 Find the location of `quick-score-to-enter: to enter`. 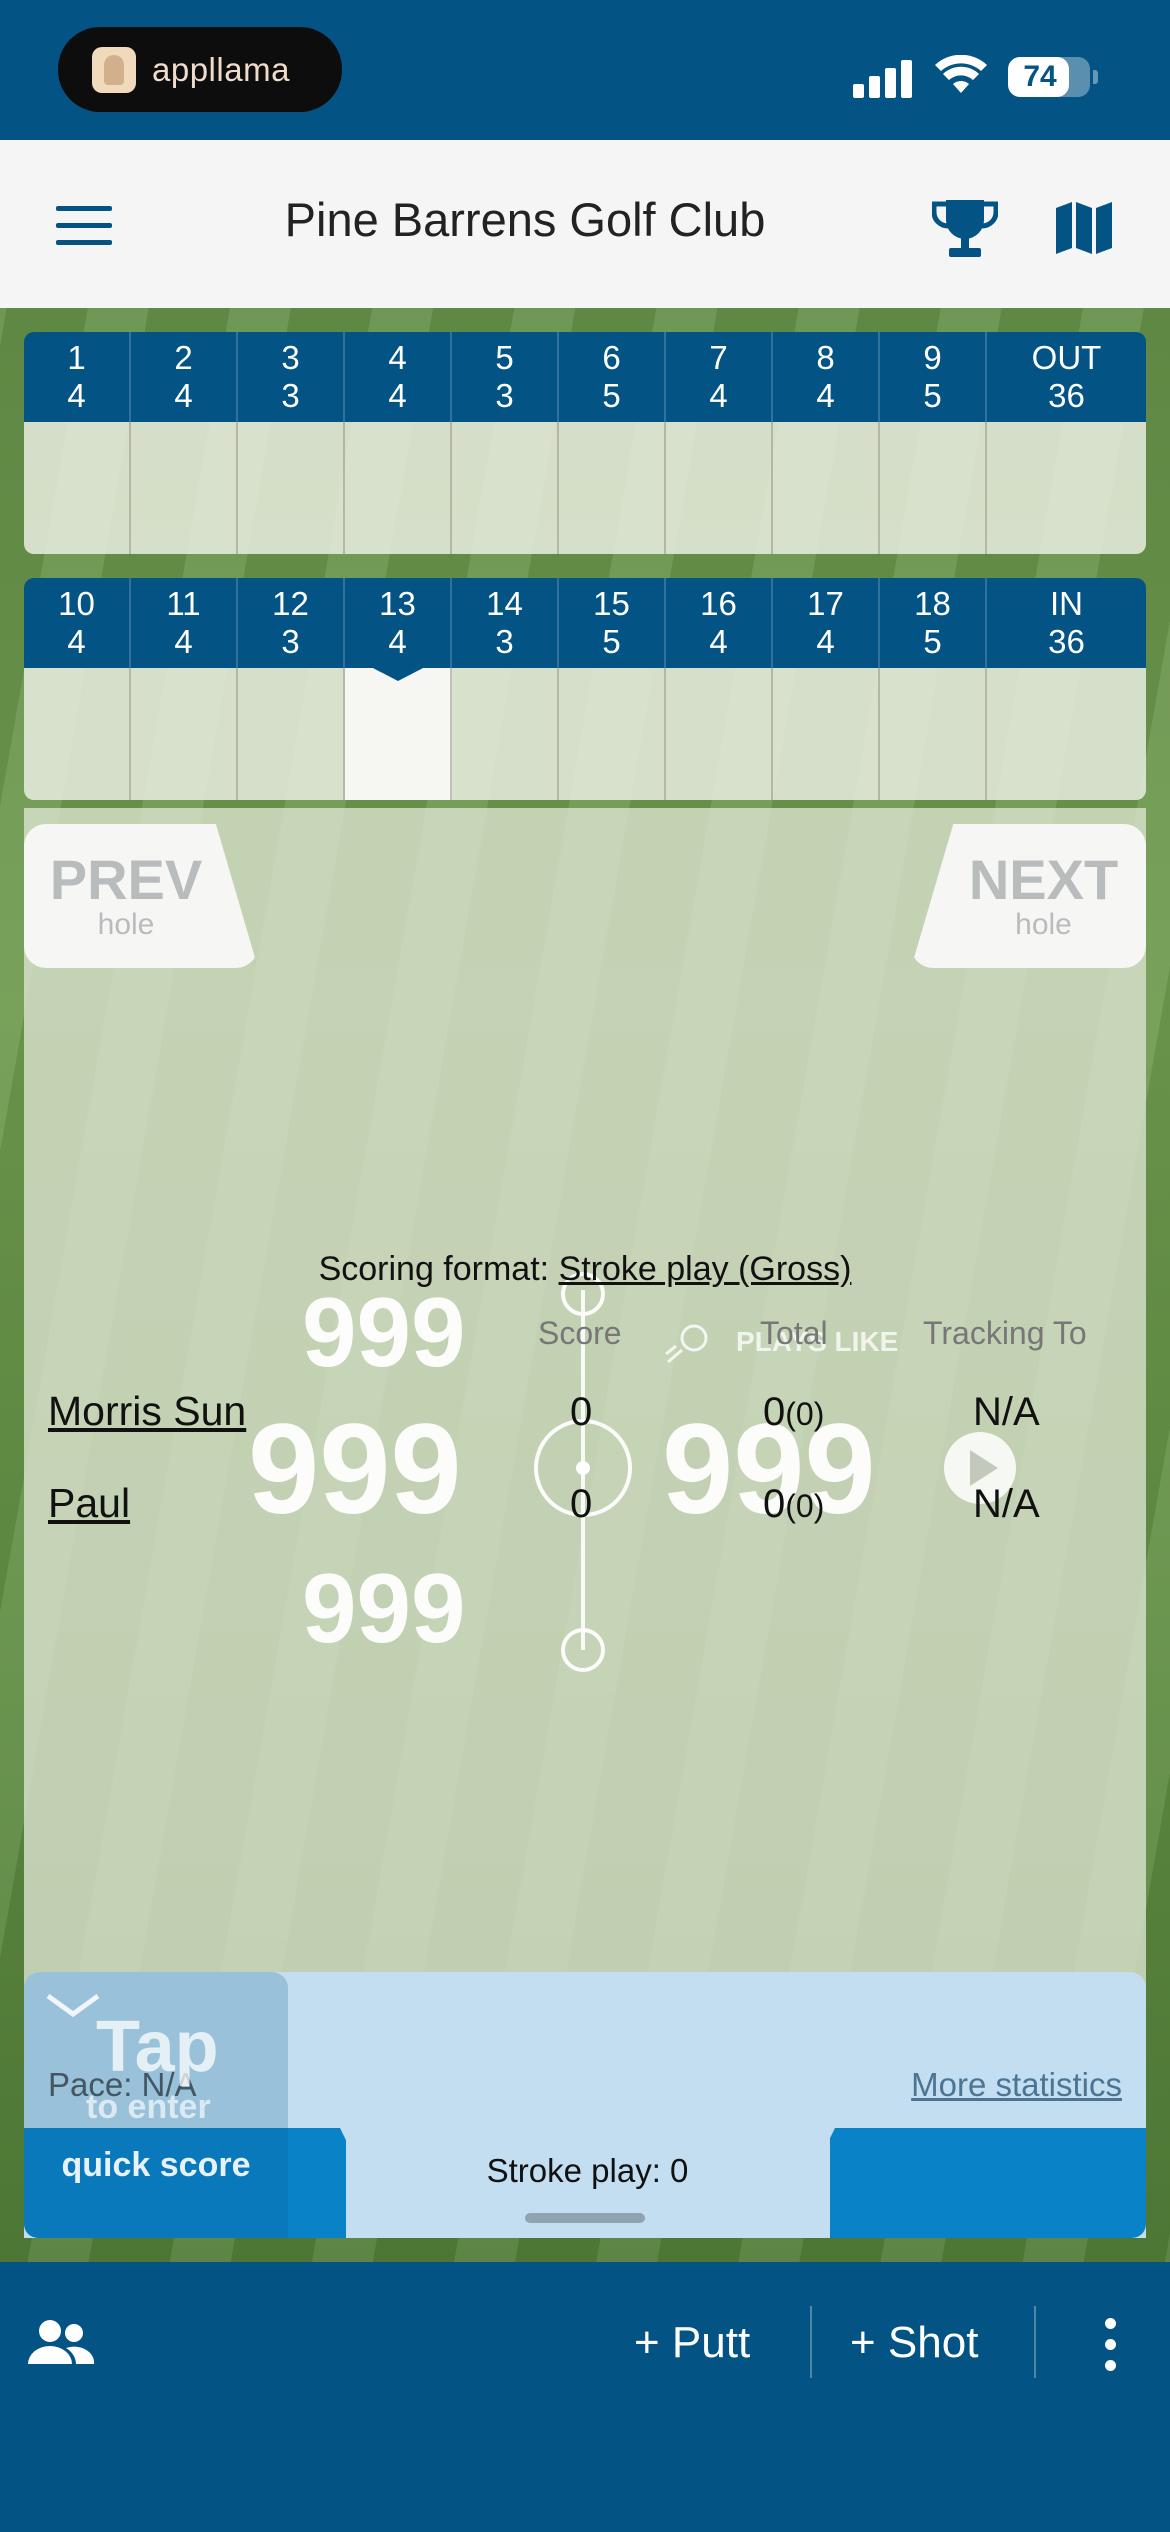

quick-score-to-enter: to enter is located at coordinates (148, 2107).